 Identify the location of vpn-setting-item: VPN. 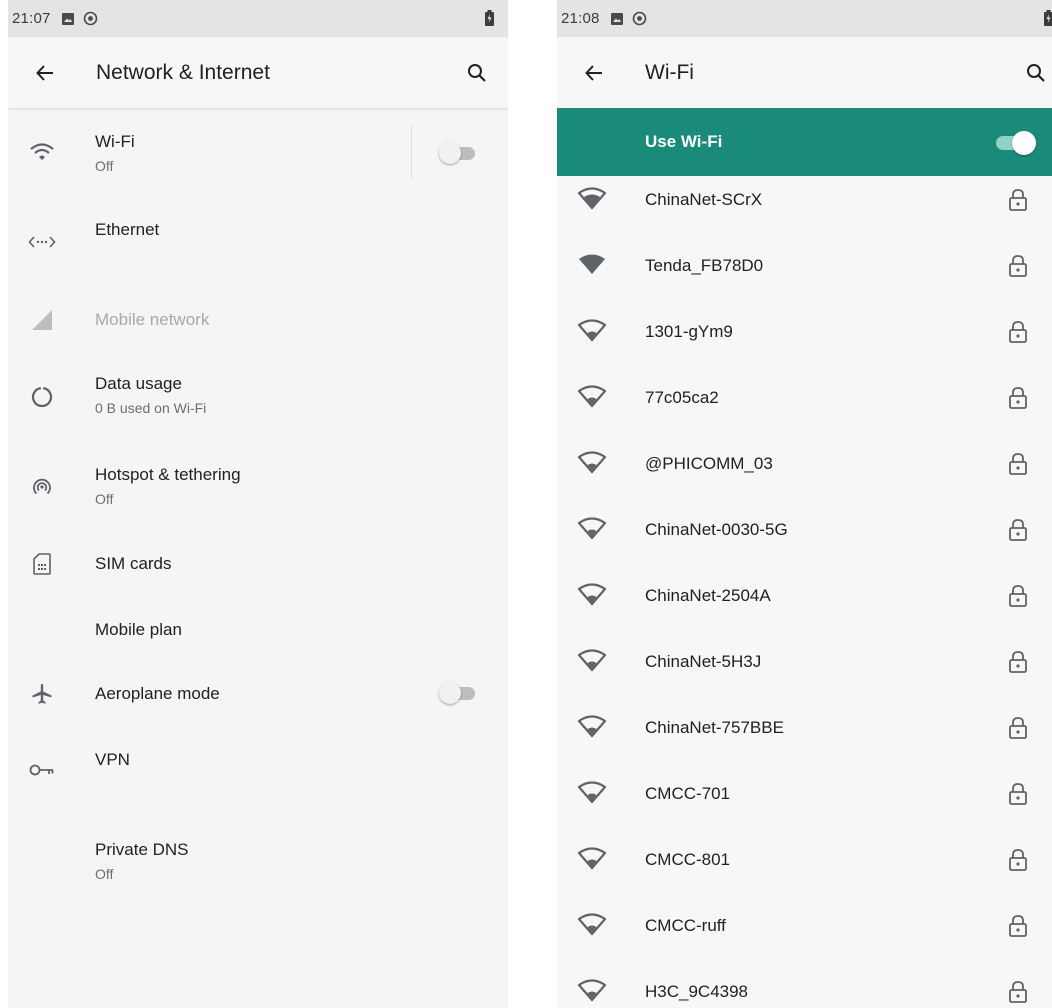
(258, 770).